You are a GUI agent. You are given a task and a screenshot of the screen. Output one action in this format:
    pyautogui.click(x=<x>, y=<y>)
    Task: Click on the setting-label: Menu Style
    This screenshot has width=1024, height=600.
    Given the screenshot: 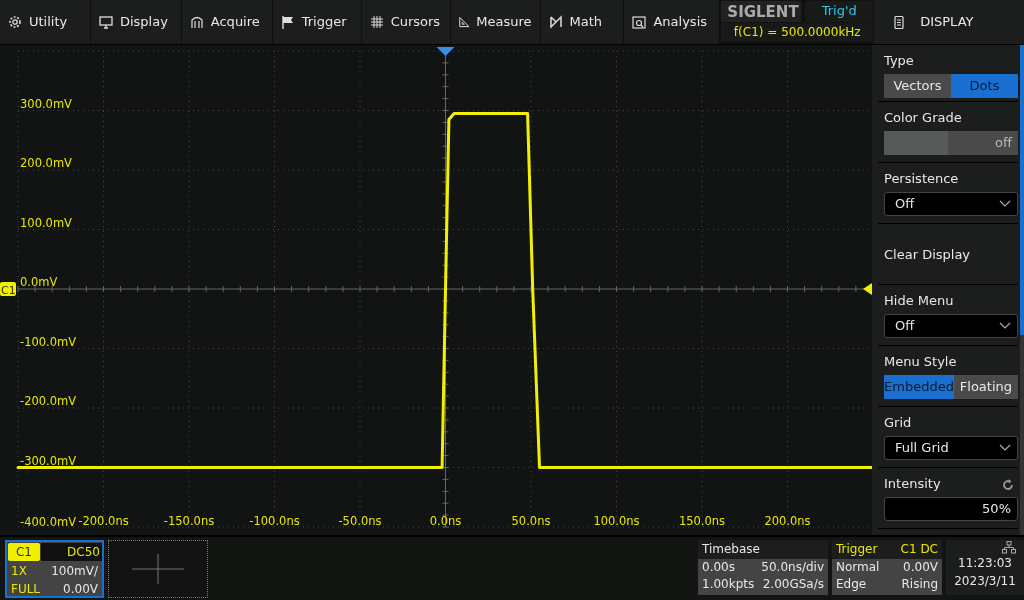 What is the action you would take?
    pyautogui.click(x=920, y=362)
    